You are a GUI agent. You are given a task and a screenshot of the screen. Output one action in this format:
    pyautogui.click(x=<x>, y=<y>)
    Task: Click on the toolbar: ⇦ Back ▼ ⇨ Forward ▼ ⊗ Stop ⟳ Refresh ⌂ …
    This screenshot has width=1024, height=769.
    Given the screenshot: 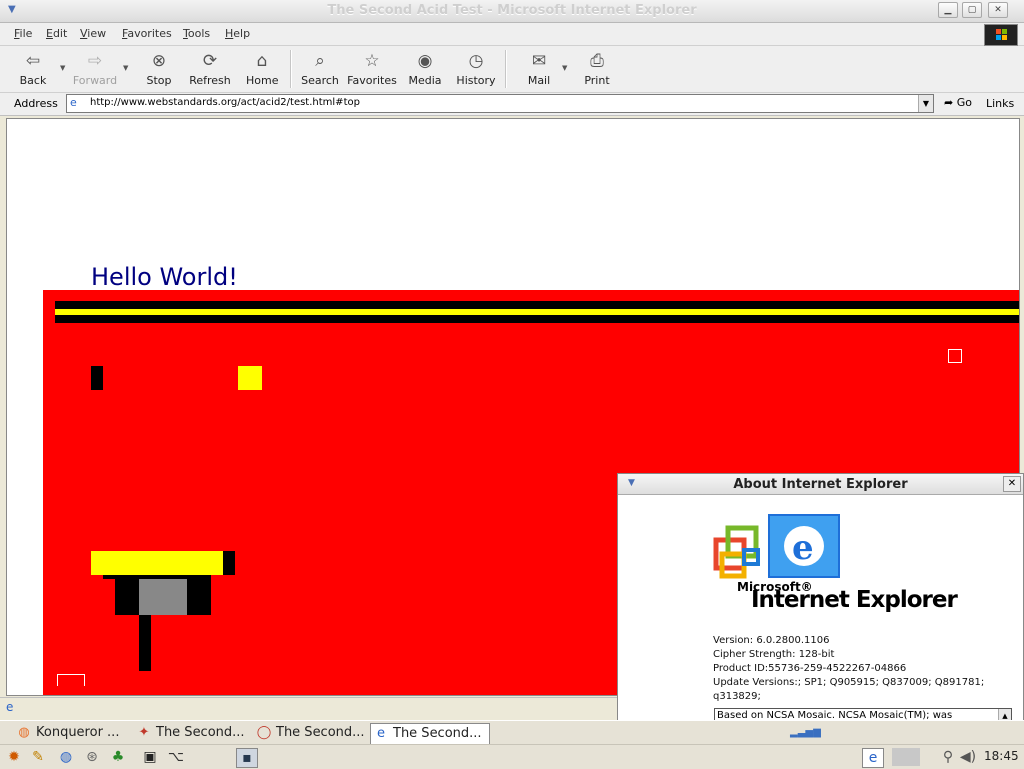 What is the action you would take?
    pyautogui.click(x=512, y=69)
    